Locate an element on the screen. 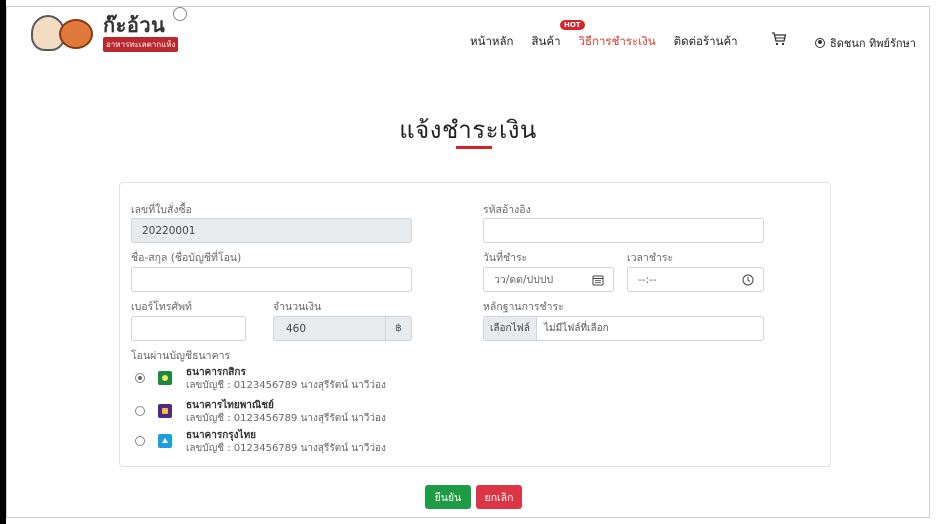 The width and height of the screenshot is (936, 524). nav-payment-method: วิธีการชำระเงิน is located at coordinates (617, 42).